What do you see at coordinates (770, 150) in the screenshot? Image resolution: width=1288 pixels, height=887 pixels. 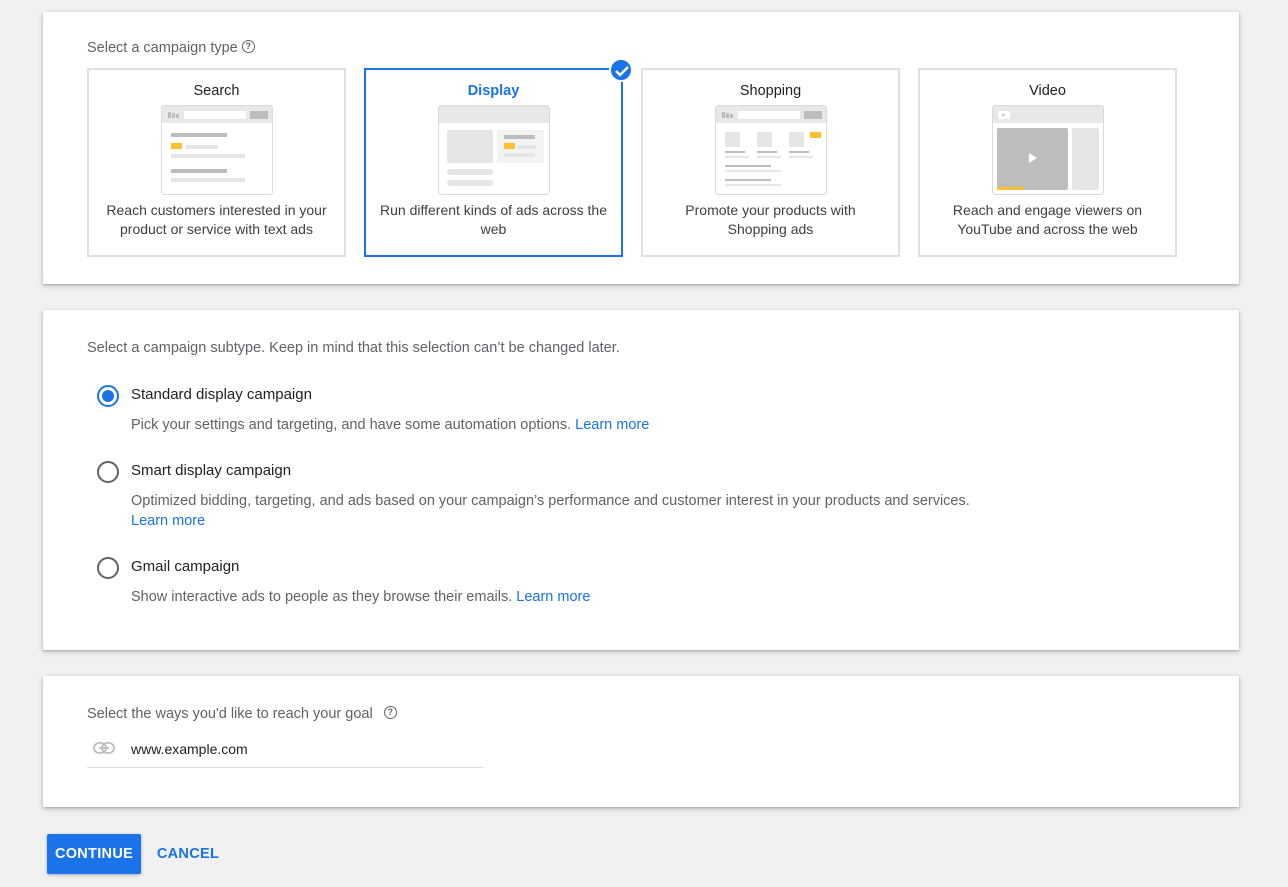 I see `shopping-ads-illustration` at bounding box center [770, 150].